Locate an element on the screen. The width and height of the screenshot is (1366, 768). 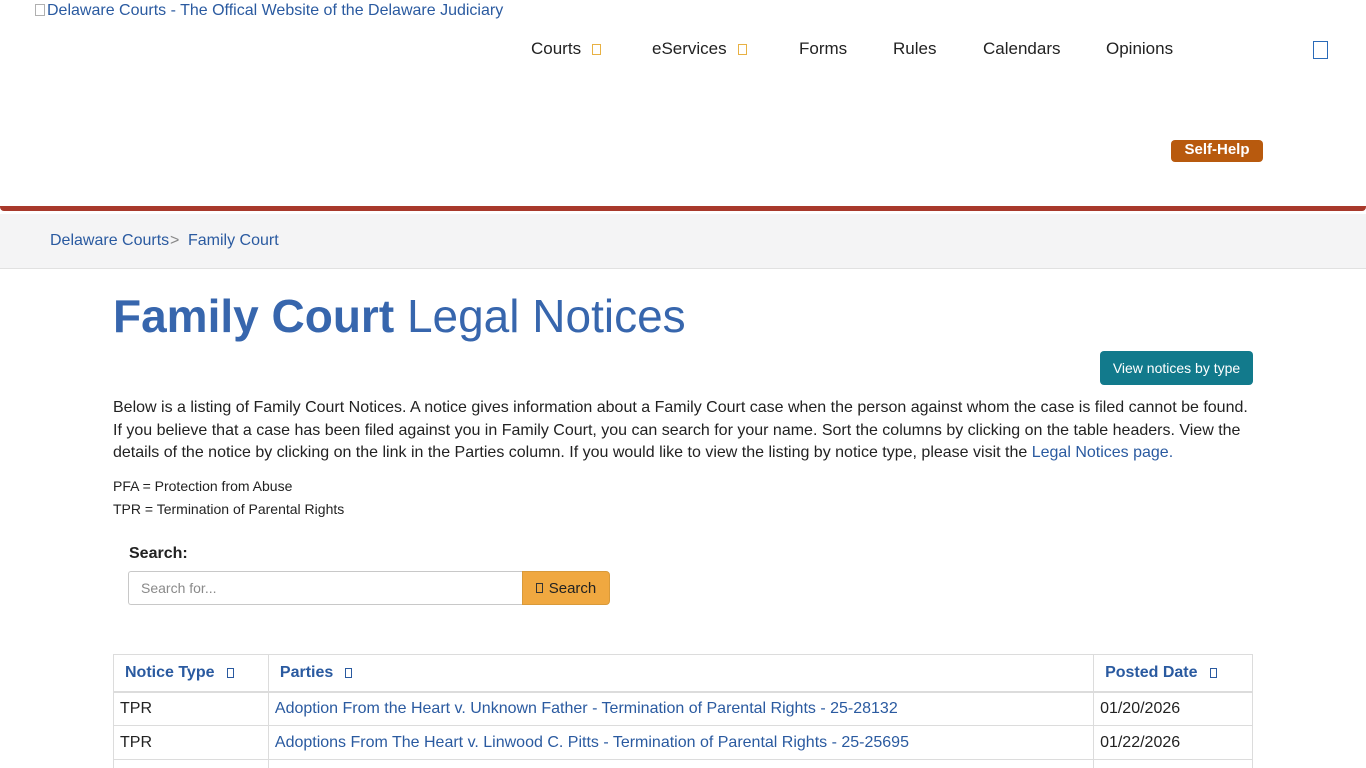
column-header-notice-type: Notice Type is located at coordinates (191, 673).